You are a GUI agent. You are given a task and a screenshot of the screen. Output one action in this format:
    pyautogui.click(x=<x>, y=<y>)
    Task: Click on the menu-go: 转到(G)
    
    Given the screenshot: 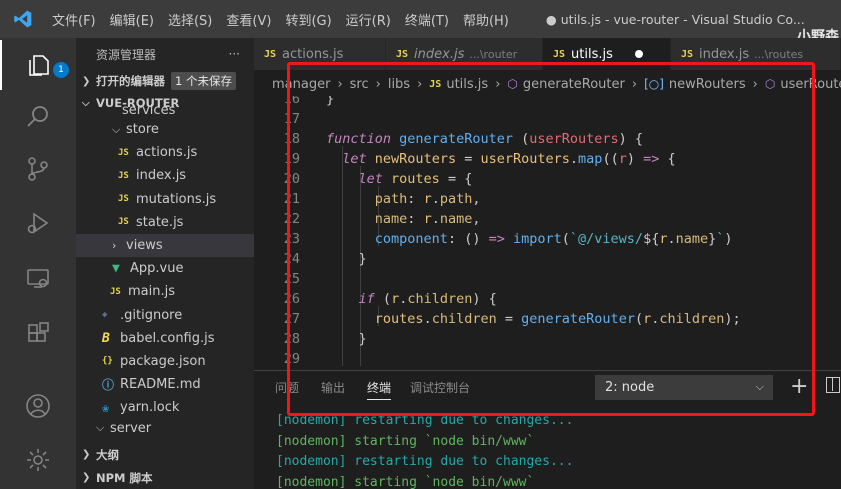 What is the action you would take?
    pyautogui.click(x=308, y=19)
    